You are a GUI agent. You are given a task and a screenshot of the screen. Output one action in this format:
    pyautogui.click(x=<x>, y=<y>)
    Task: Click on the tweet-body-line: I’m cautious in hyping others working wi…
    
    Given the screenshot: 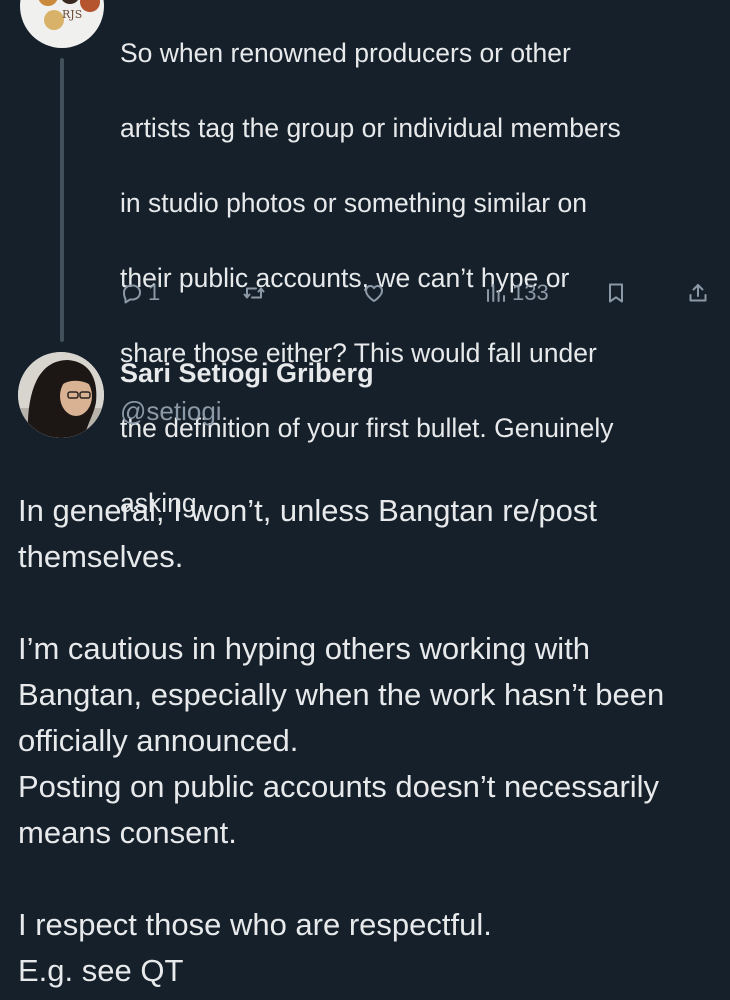 What is the action you would take?
    pyautogui.click(x=304, y=648)
    